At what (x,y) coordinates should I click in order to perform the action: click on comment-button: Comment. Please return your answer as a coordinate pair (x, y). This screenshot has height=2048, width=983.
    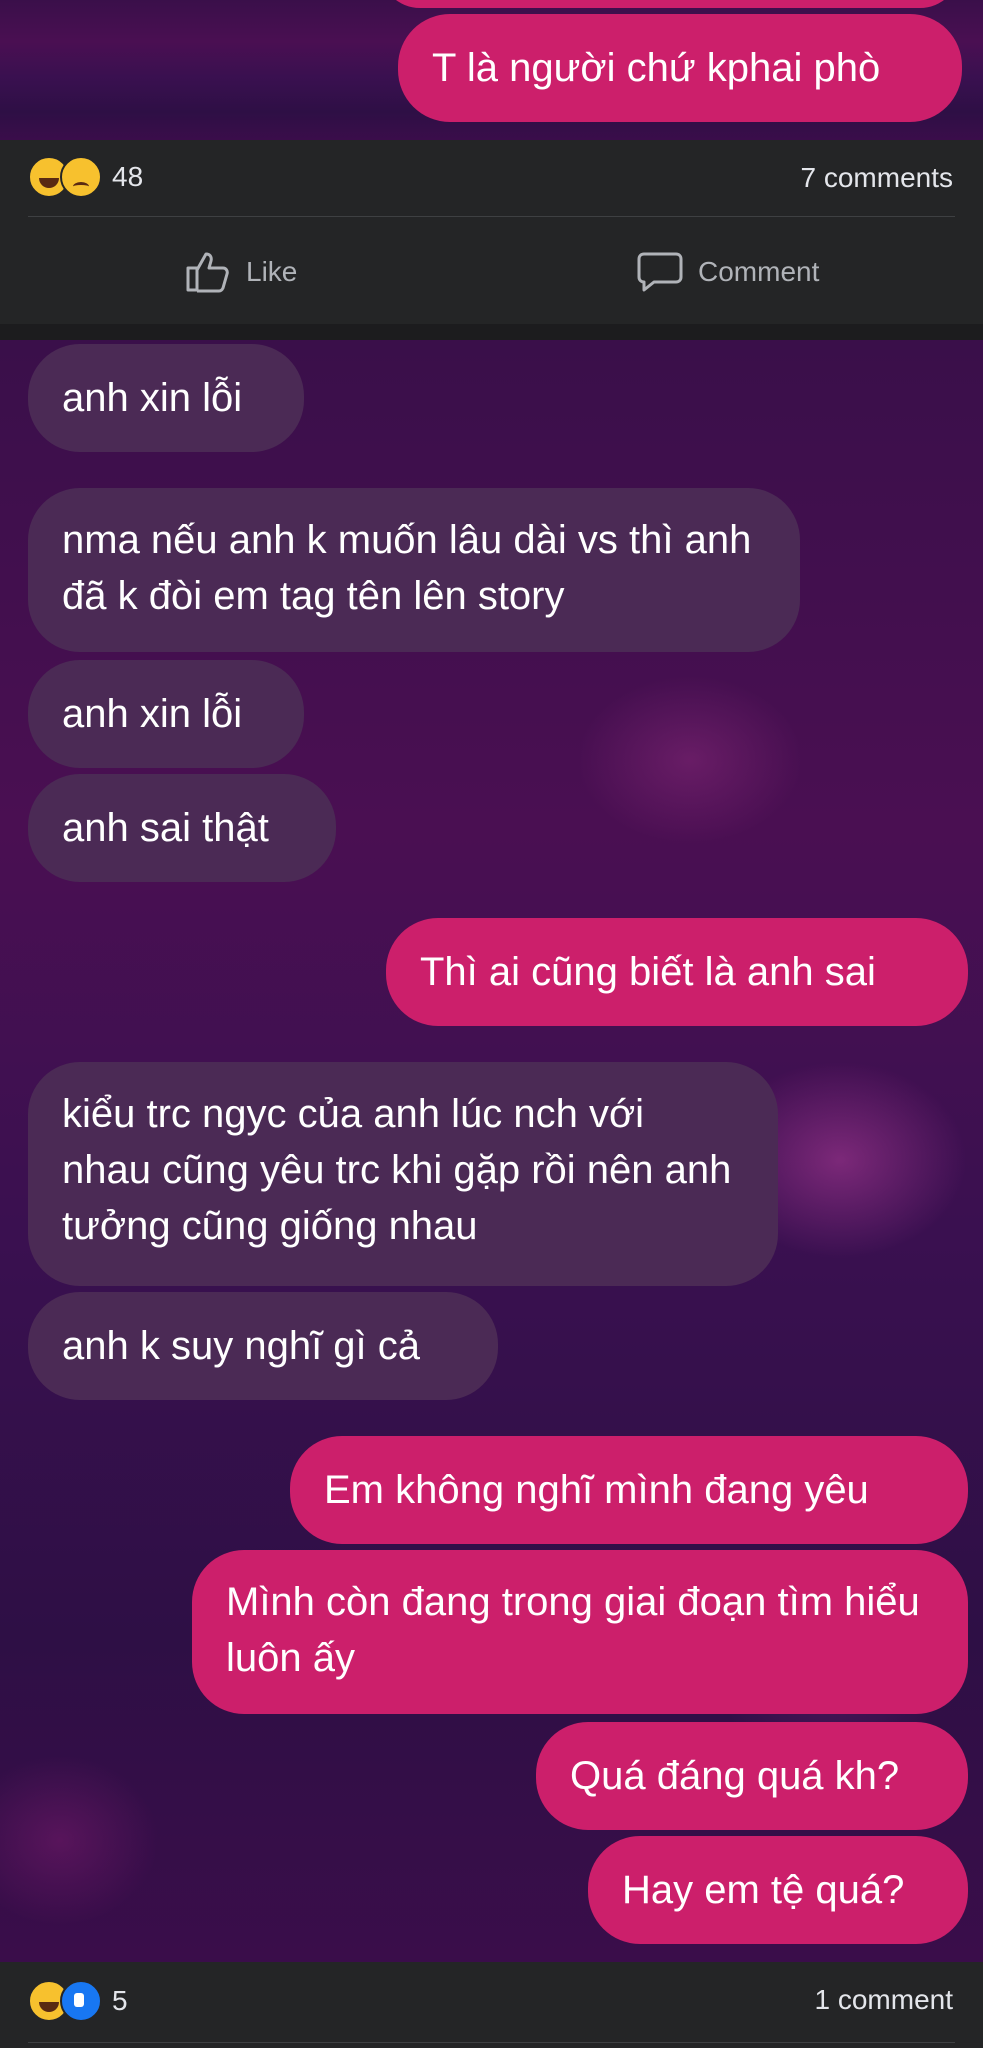
    Looking at the image, I should click on (727, 272).